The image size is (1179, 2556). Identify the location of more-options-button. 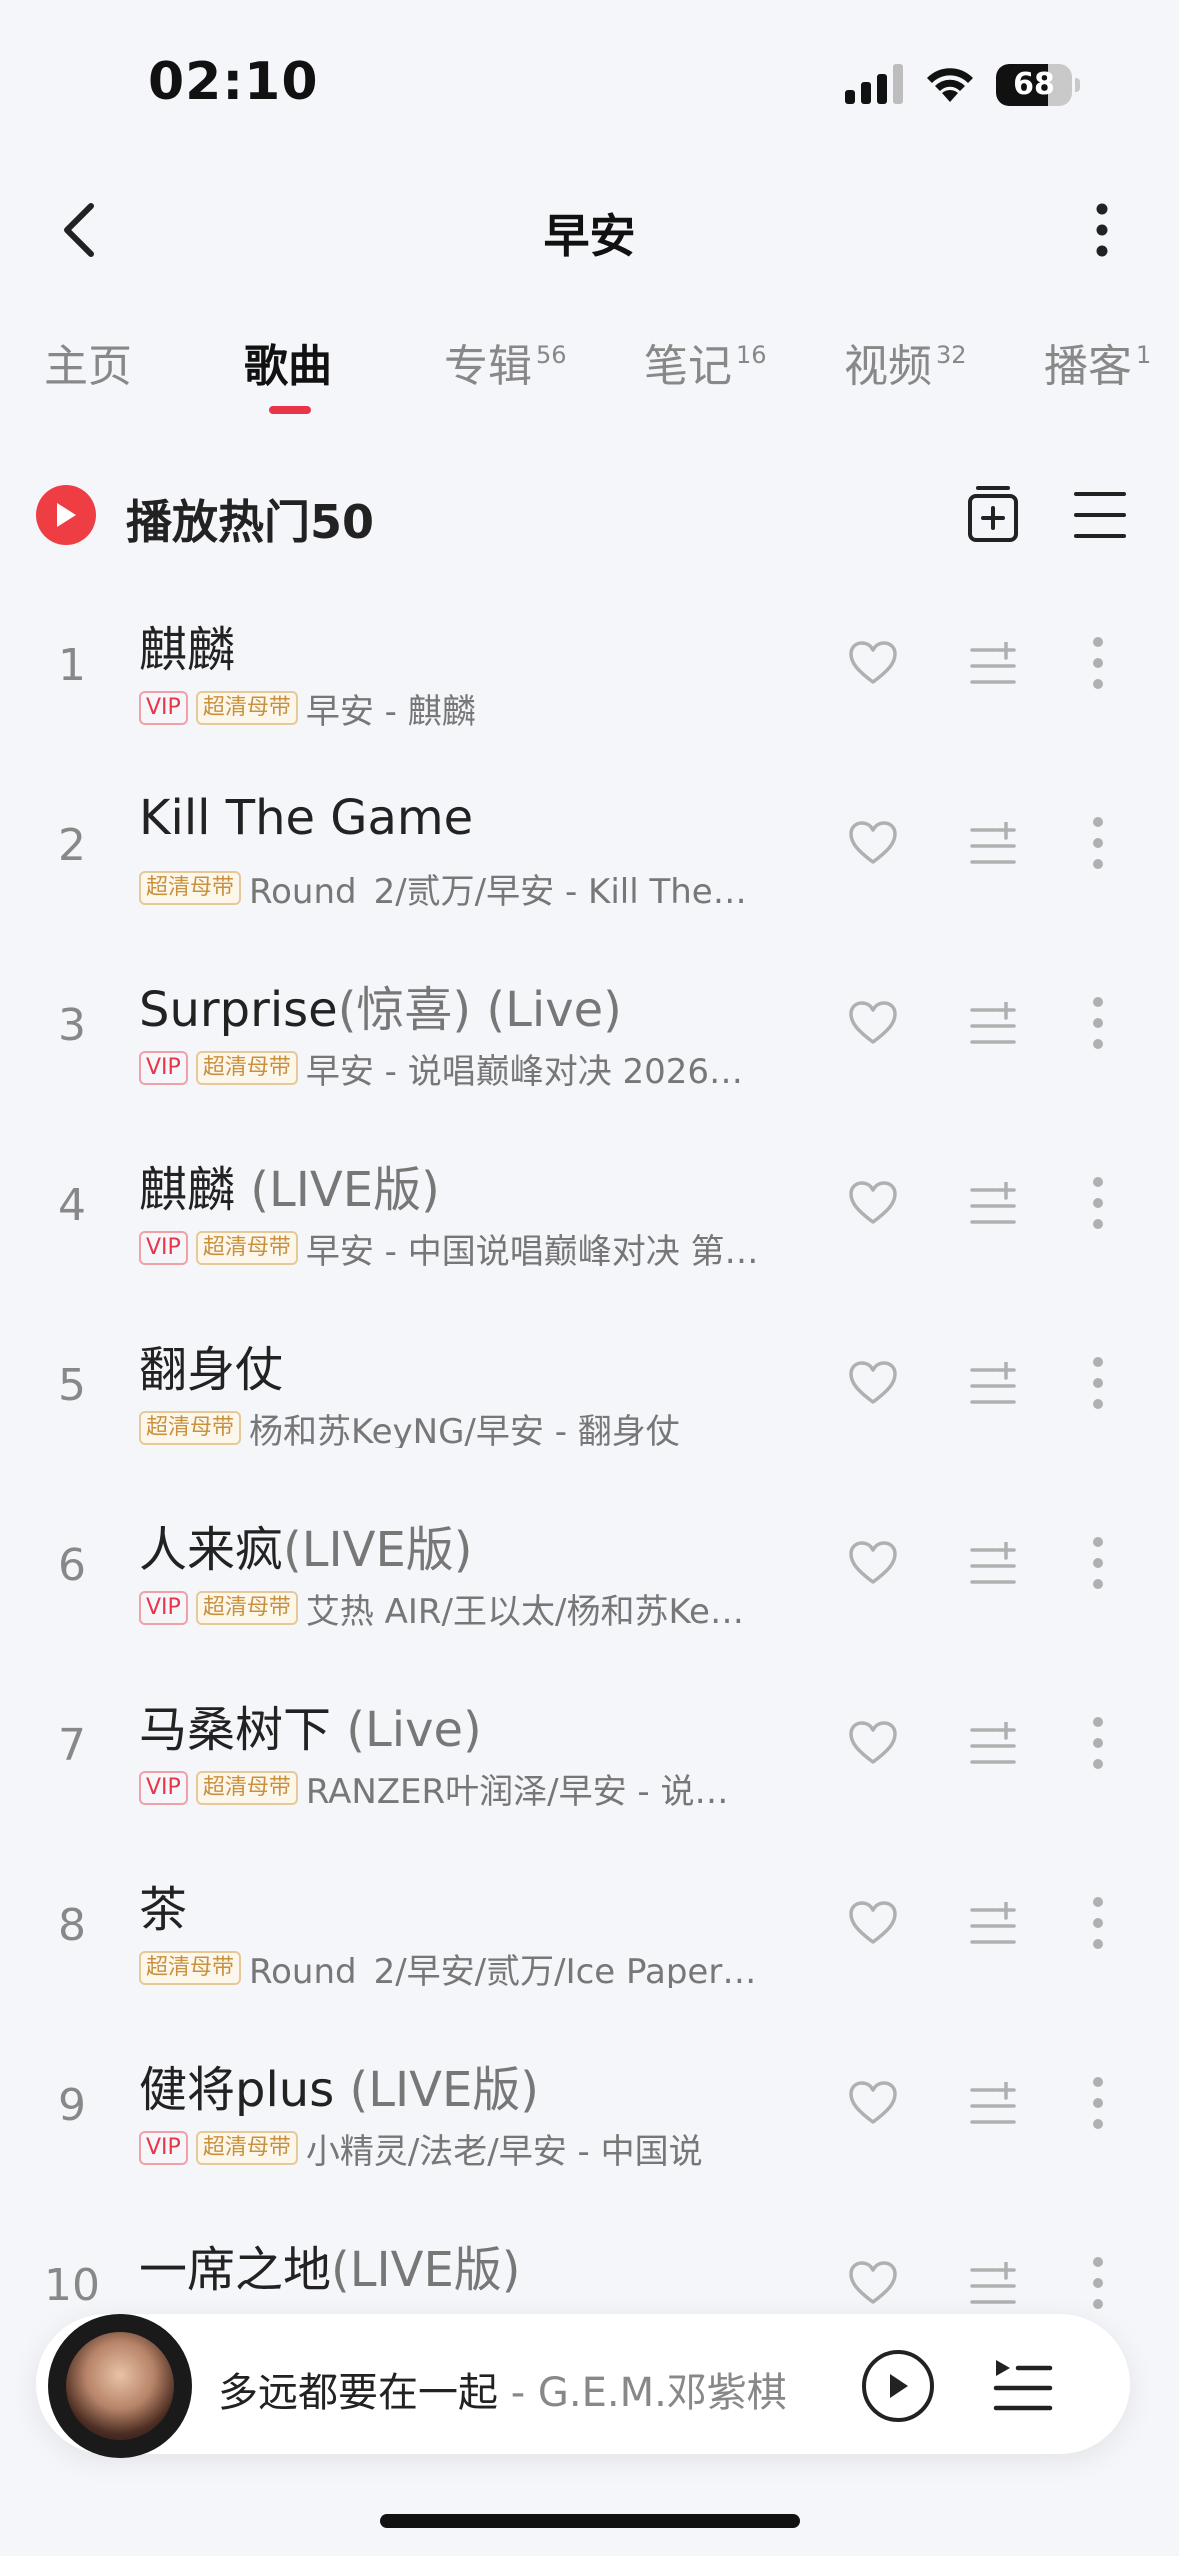
(1102, 230).